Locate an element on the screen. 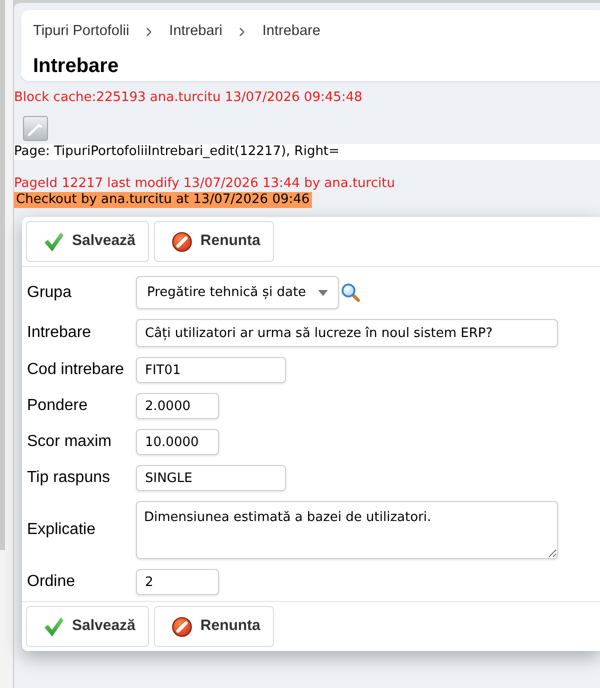 The image size is (600, 688). number-field: 10.0000 is located at coordinates (177, 442).